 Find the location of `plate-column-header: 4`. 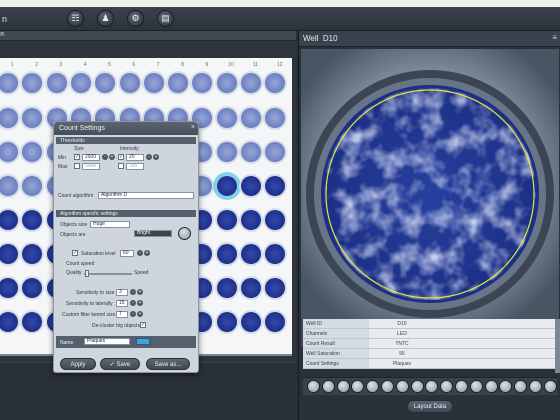

plate-column-header: 4 is located at coordinates (85, 66).